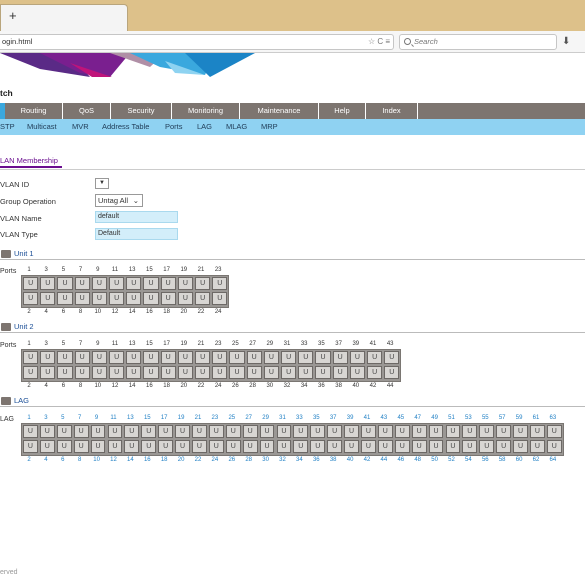 Image resolution: width=585 pixels, height=585 pixels. I want to click on subnav-ports: Ports, so click(174, 127).